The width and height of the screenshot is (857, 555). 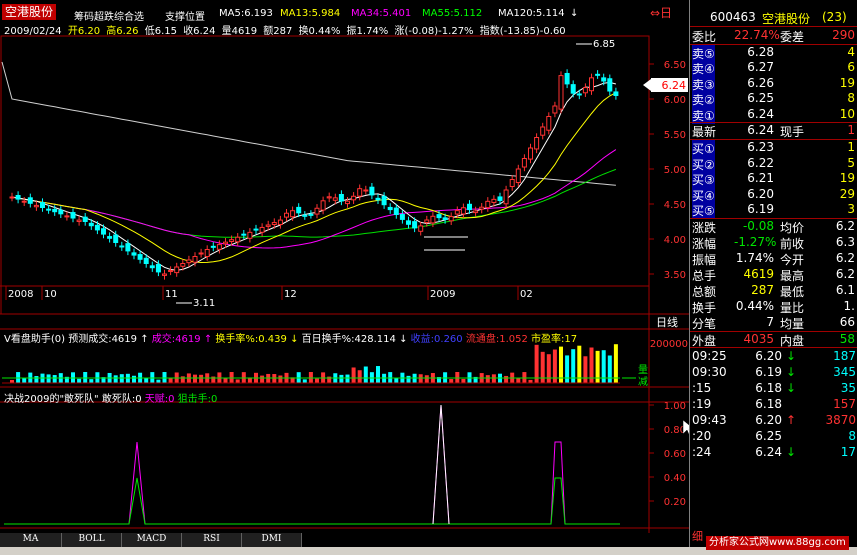 What do you see at coordinates (792, 244) in the screenshot?
I see `stat-label-2: 前收` at bounding box center [792, 244].